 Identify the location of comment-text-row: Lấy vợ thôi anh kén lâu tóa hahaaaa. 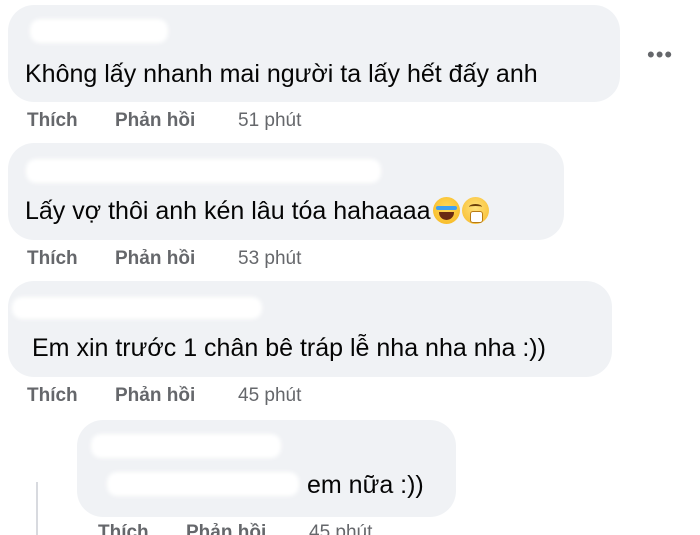
(257, 211).